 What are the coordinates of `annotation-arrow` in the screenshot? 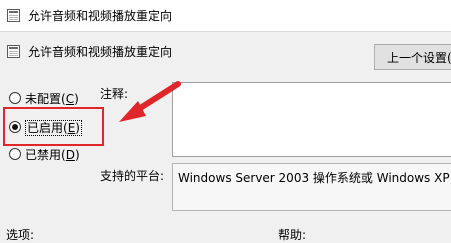 It's located at (150, 101).